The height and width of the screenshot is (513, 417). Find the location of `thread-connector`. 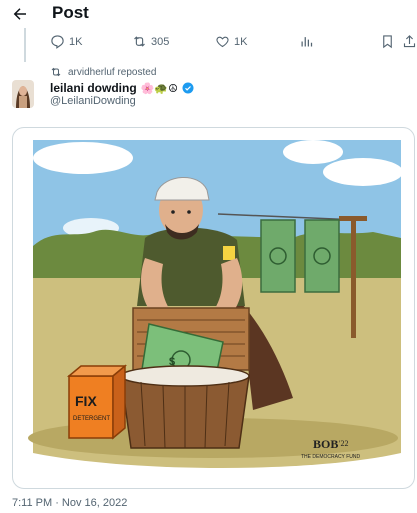

thread-connector is located at coordinates (25, 45).